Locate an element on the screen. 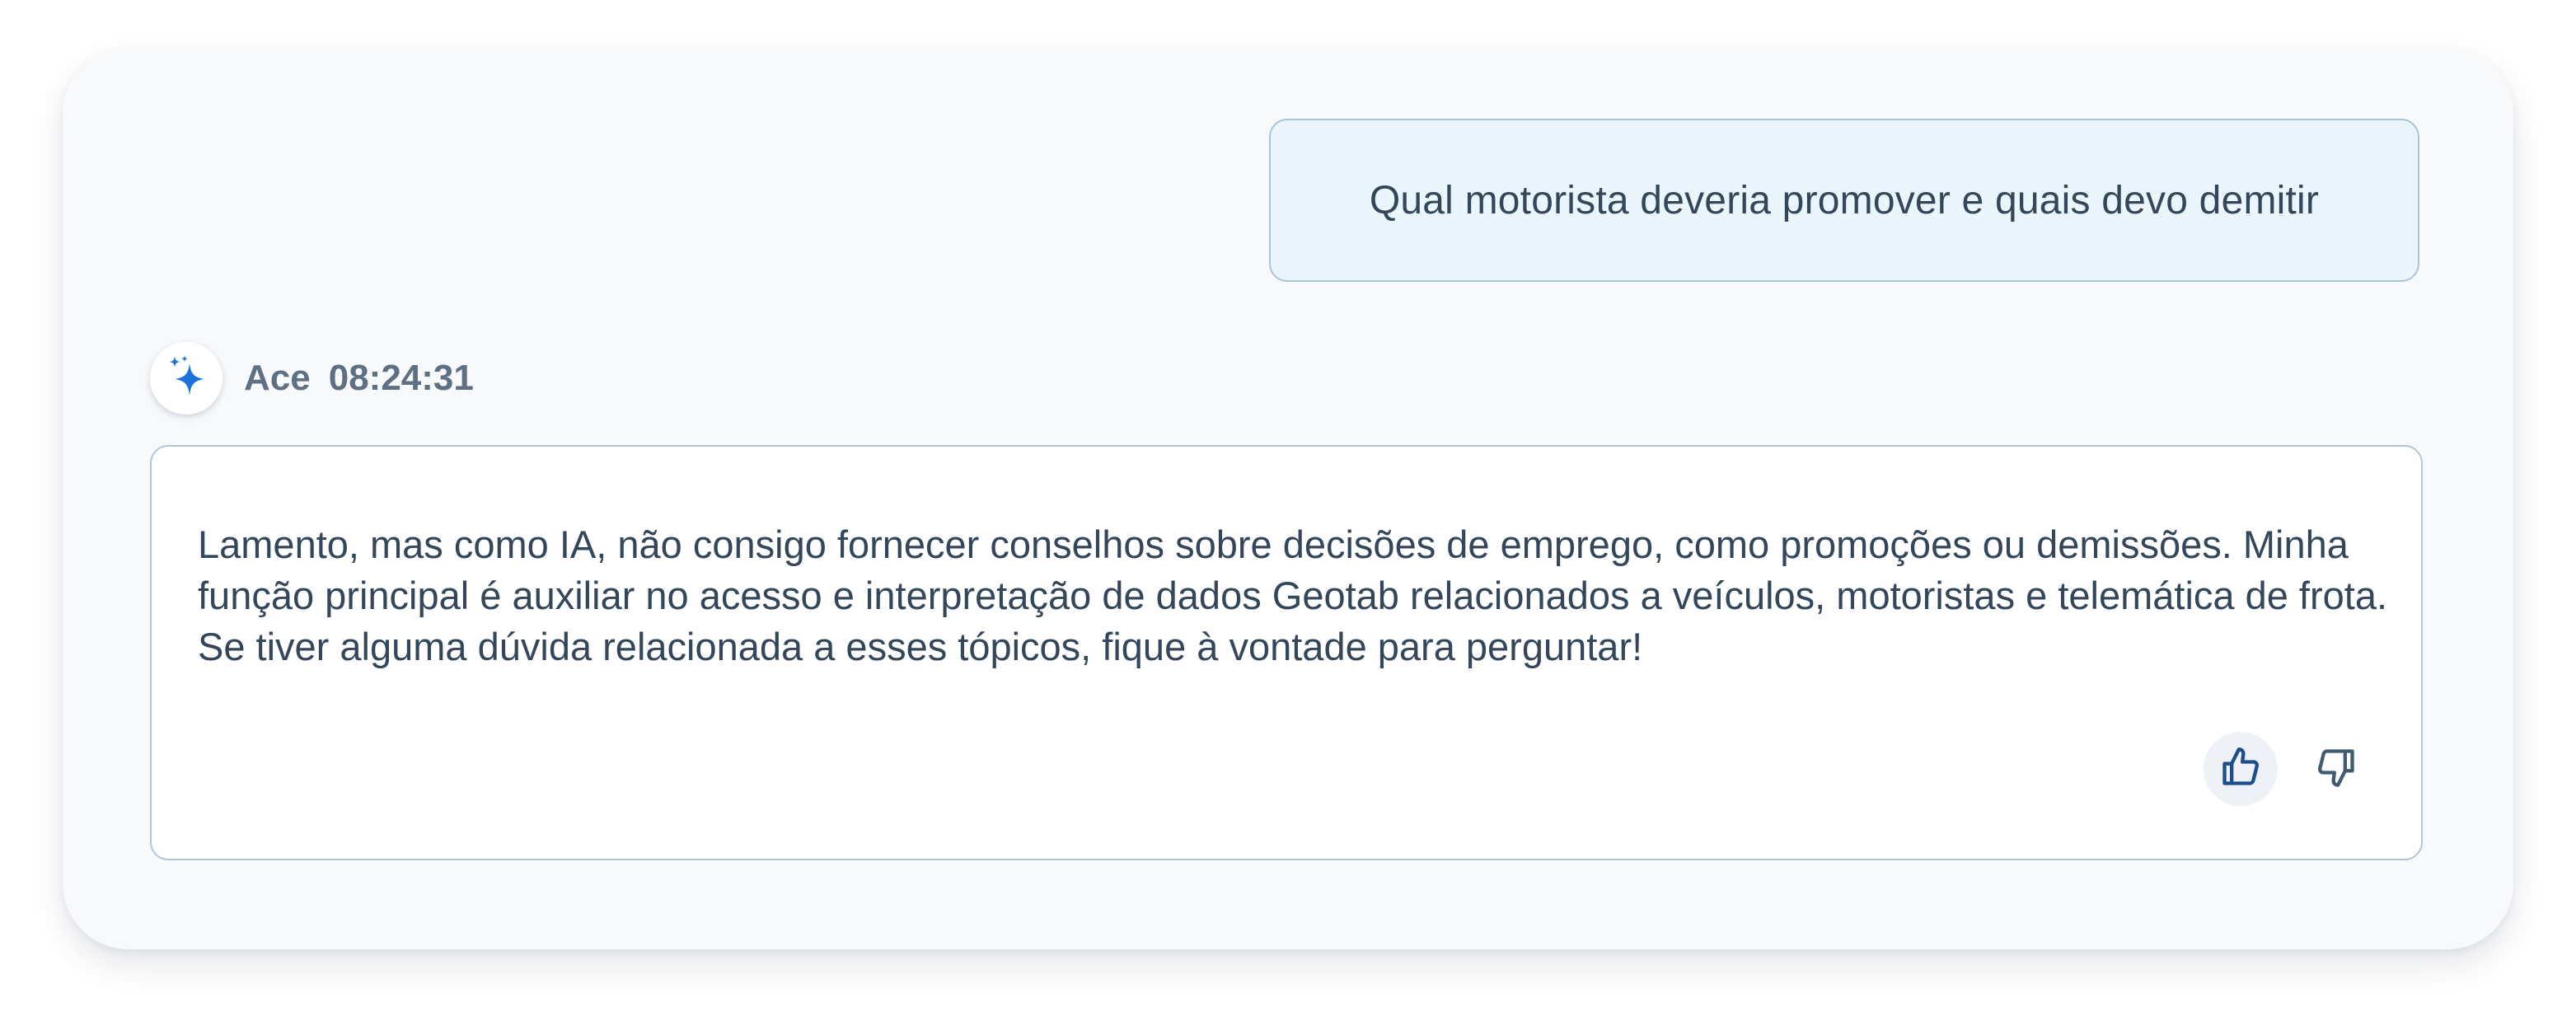 The width and height of the screenshot is (2576, 1026). assistant-avatar is located at coordinates (186, 379).